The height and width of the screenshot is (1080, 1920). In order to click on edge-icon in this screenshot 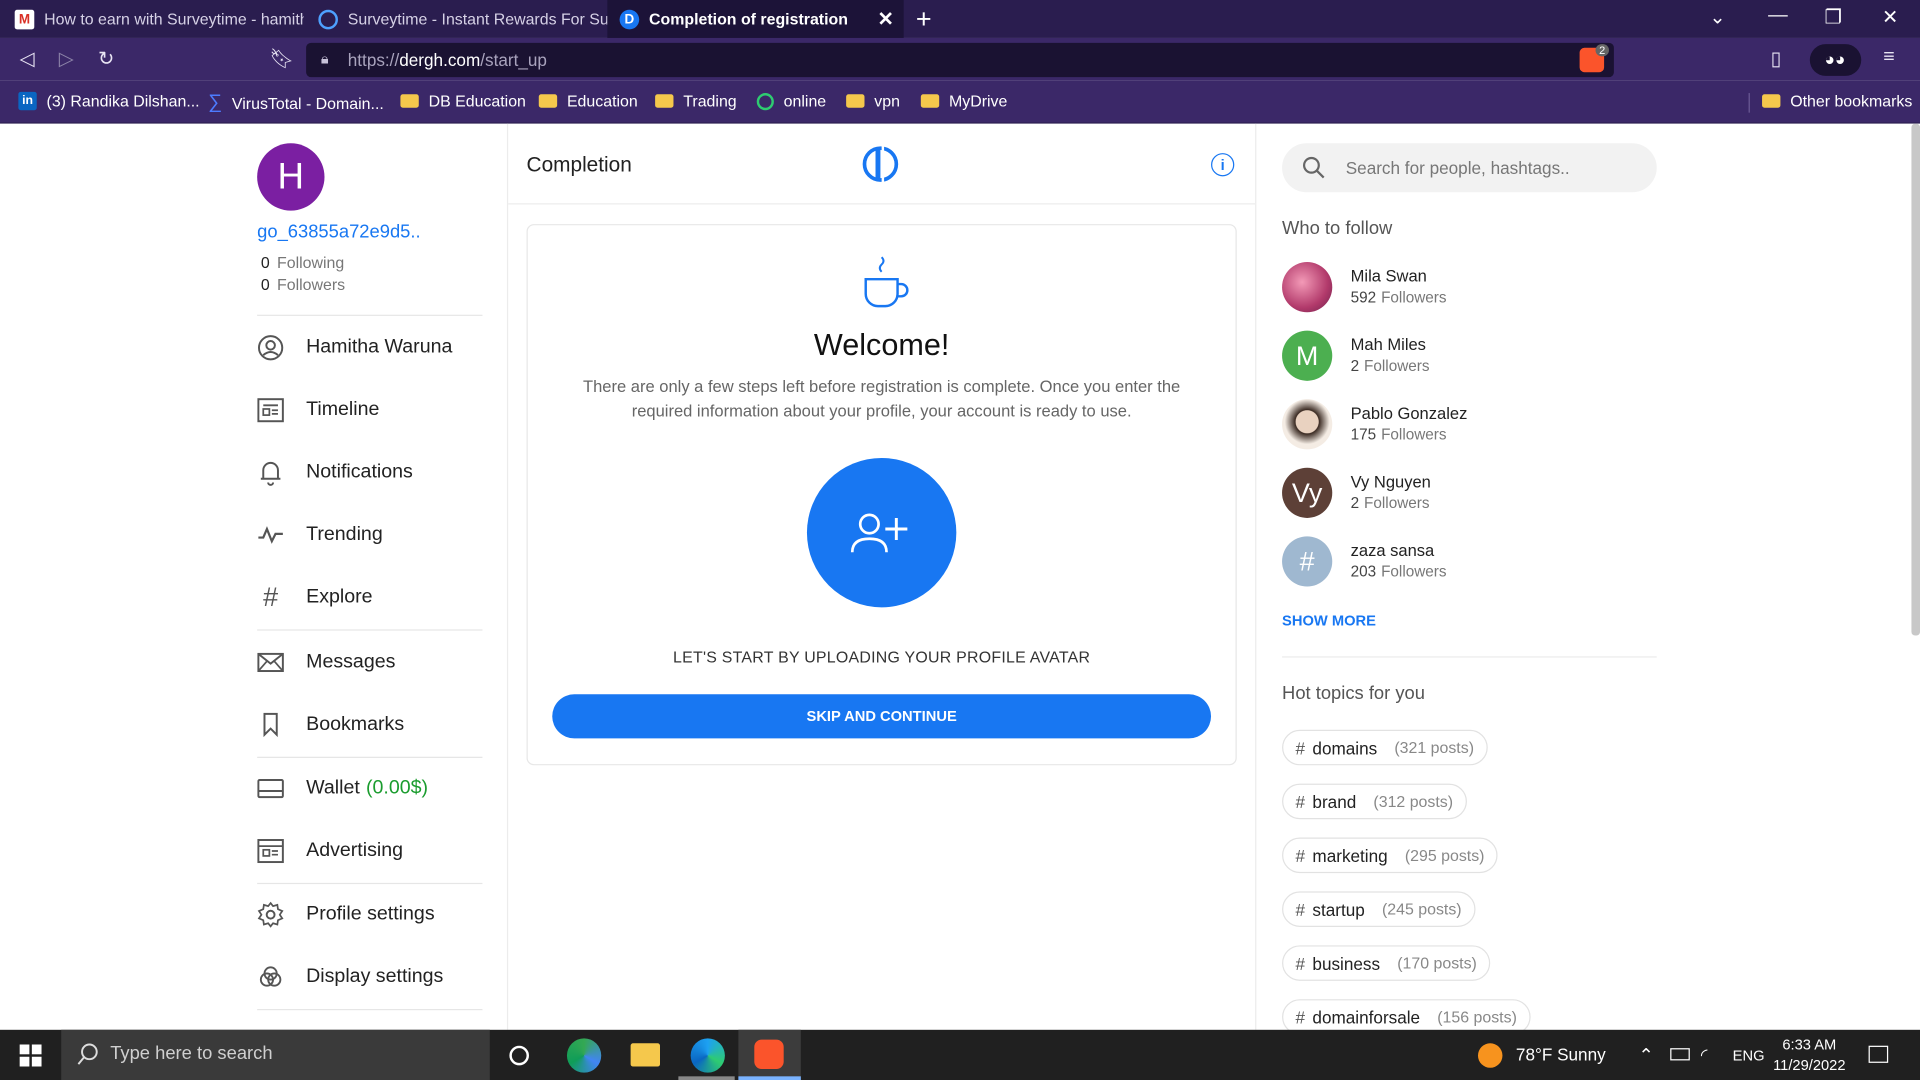, I will do `click(707, 1055)`.